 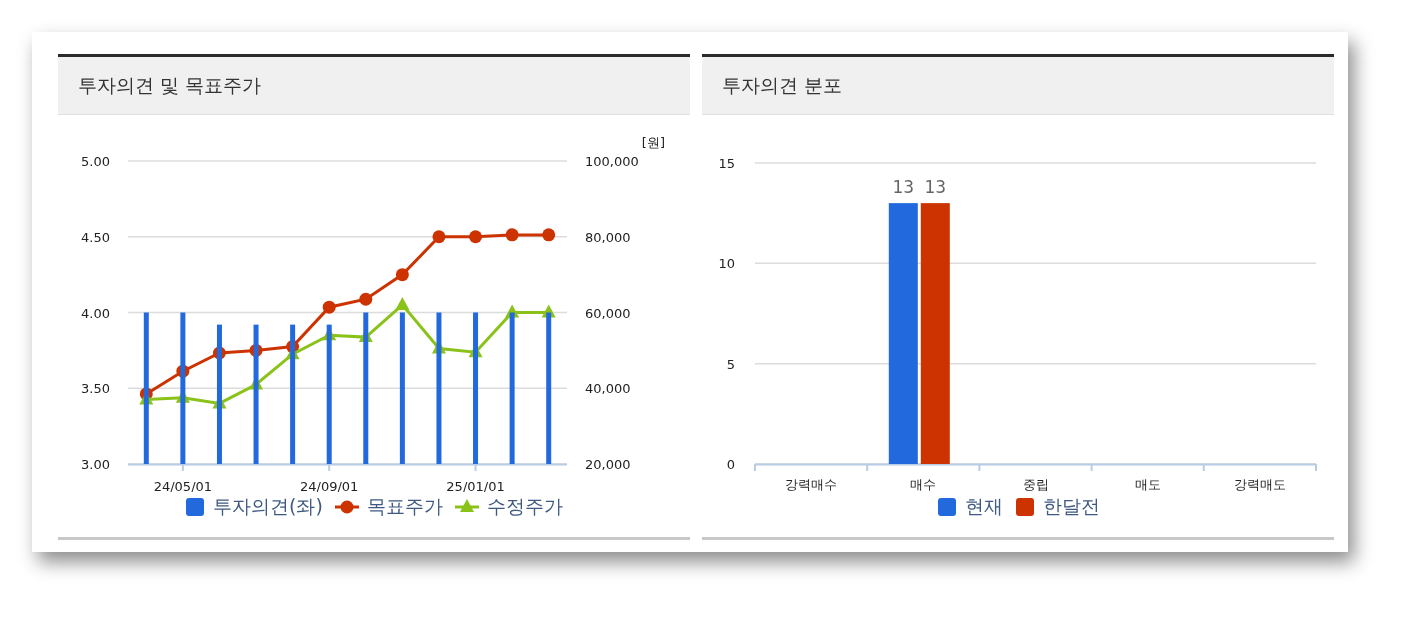 What do you see at coordinates (329, 485) in the screenshot?
I see `x-axis-label: 24/09/01` at bounding box center [329, 485].